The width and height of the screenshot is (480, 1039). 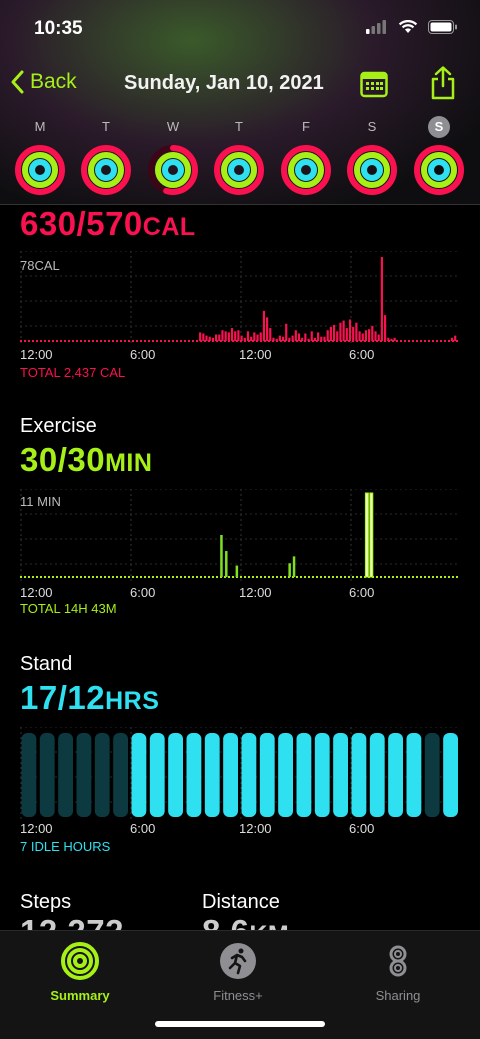 I want to click on back-label: Back, so click(x=53, y=81).